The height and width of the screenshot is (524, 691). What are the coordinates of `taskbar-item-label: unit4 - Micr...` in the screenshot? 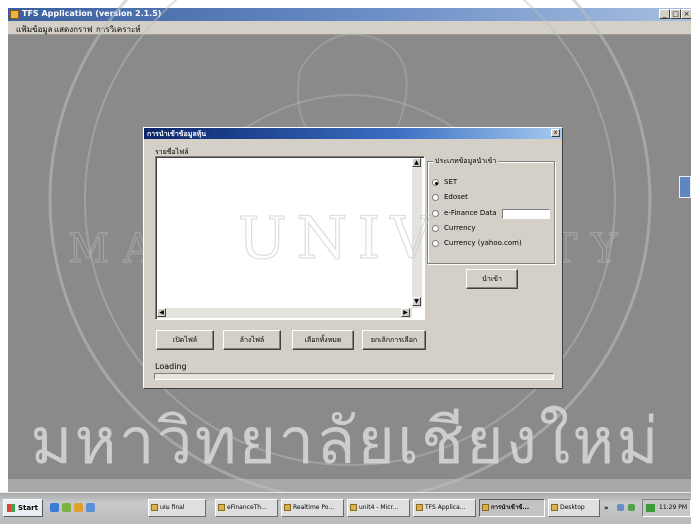 It's located at (379, 507).